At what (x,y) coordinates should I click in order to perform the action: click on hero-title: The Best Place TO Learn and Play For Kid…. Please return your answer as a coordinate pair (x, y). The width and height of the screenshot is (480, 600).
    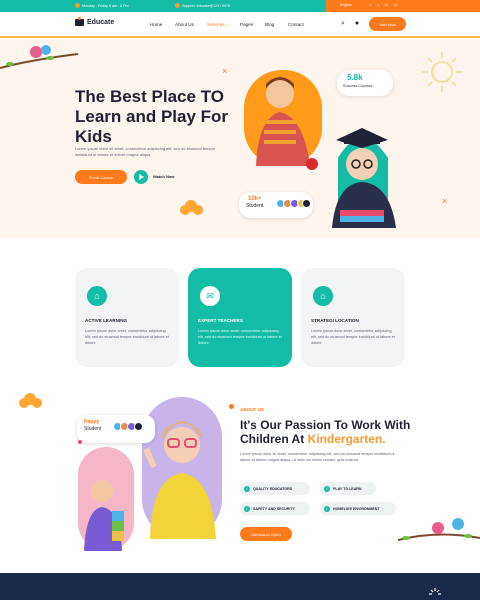
    Looking at the image, I should click on (152, 116).